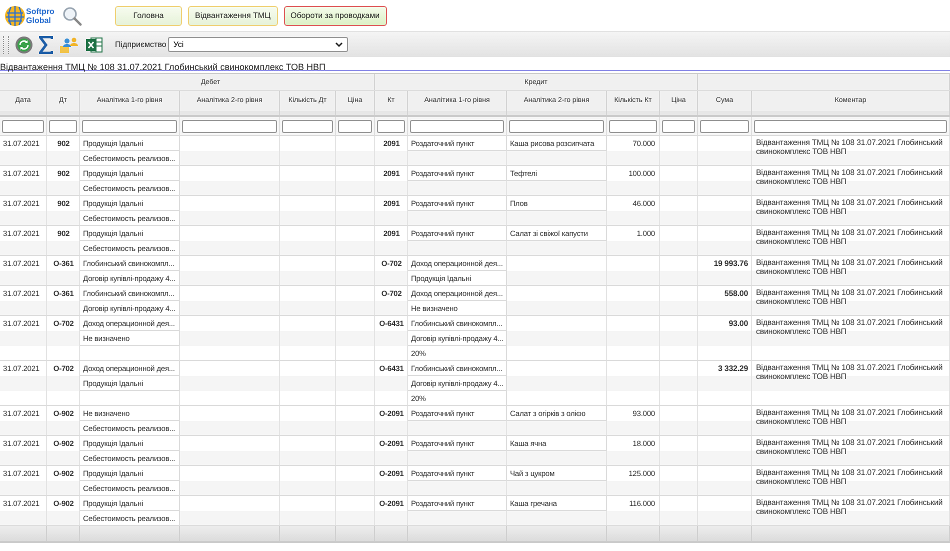 Image resolution: width=950 pixels, height=551 pixels. What do you see at coordinates (258, 44) in the screenshot?
I see `company-select: Усі` at bounding box center [258, 44].